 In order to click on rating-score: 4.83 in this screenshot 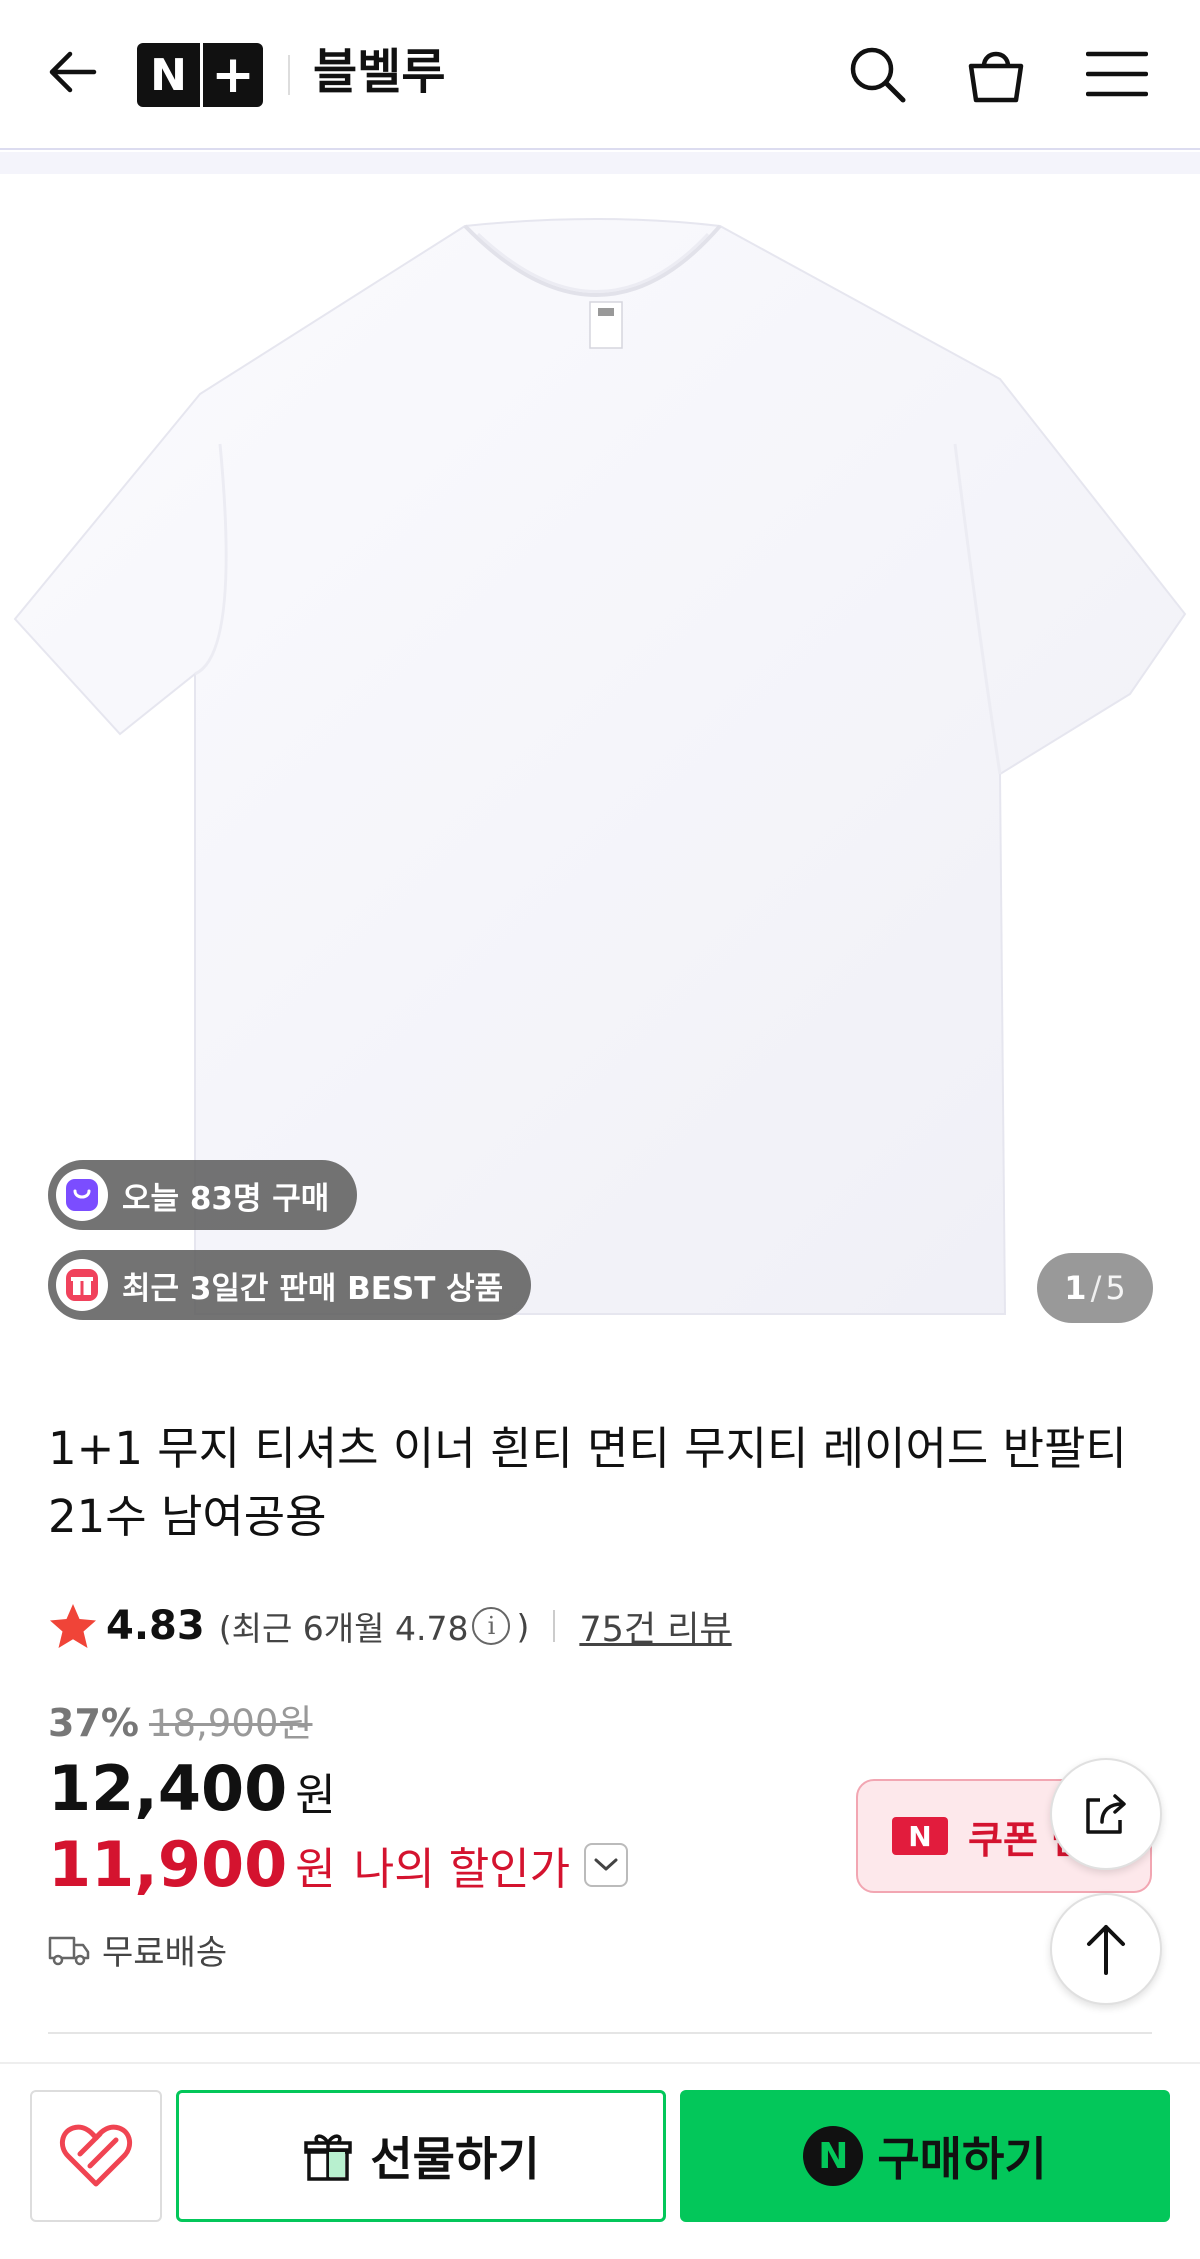, I will do `click(155, 1626)`.